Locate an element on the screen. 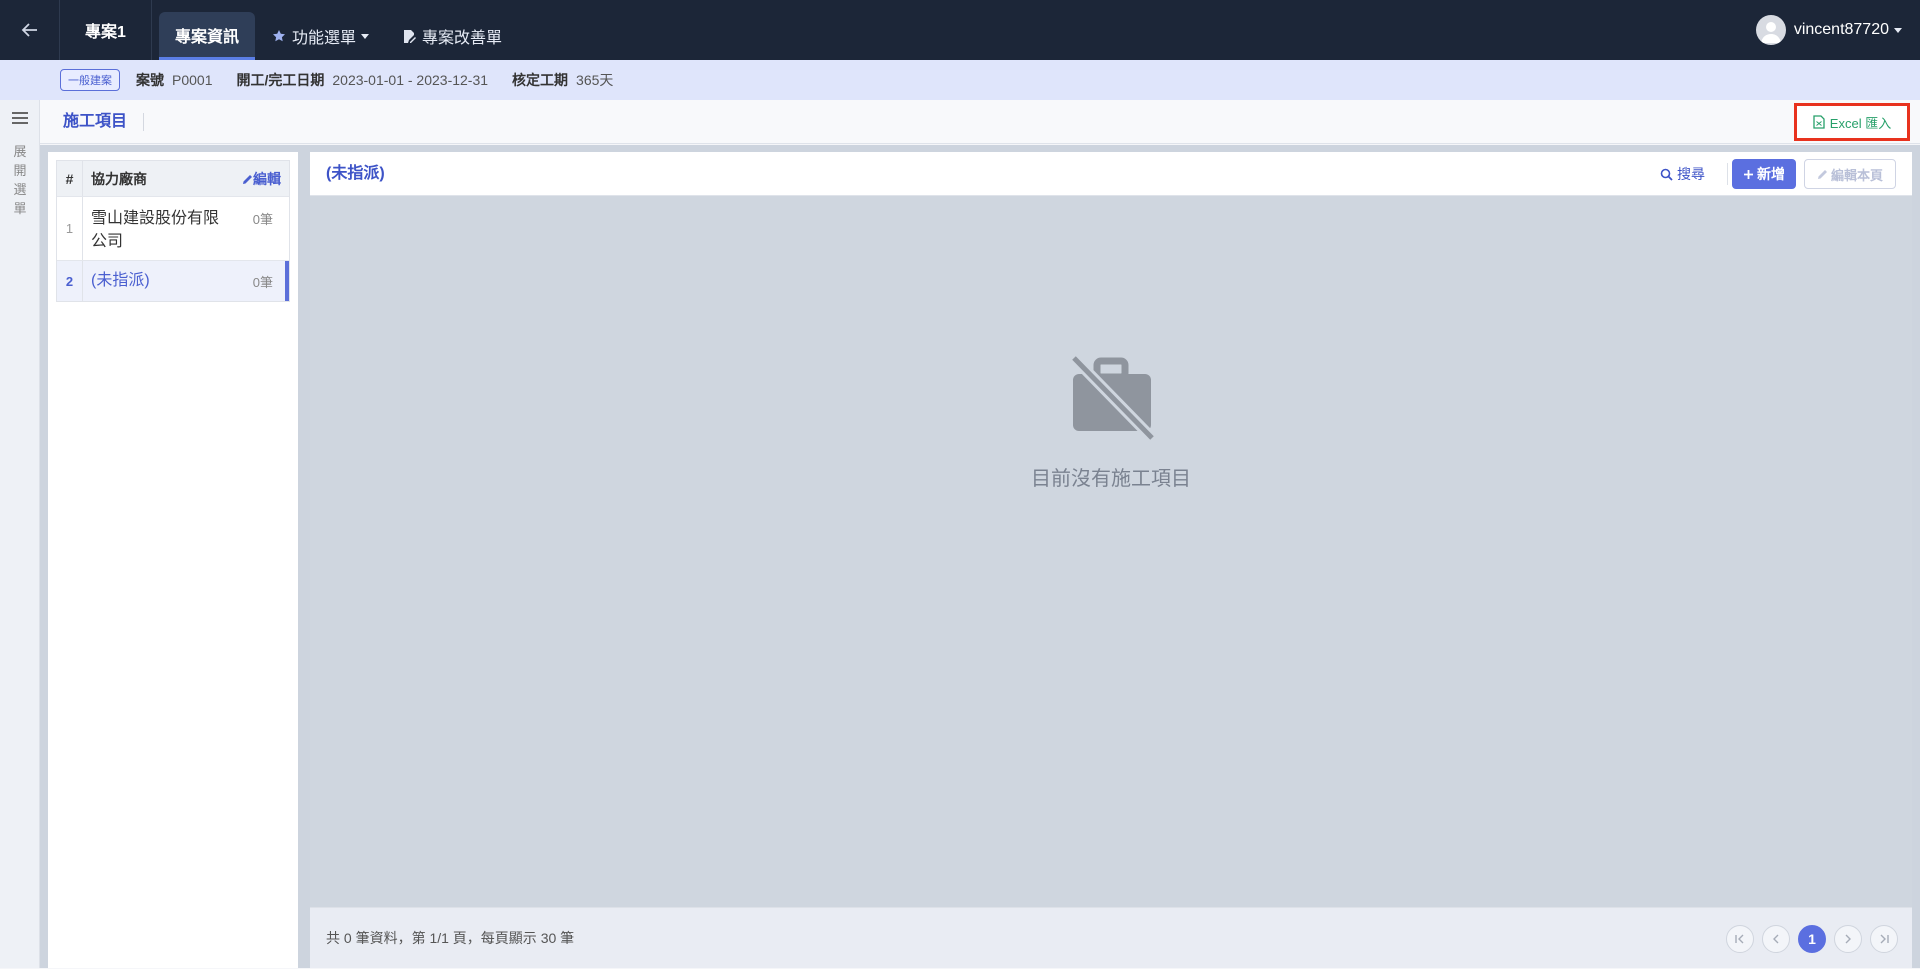  next-page-button is located at coordinates (1848, 939).